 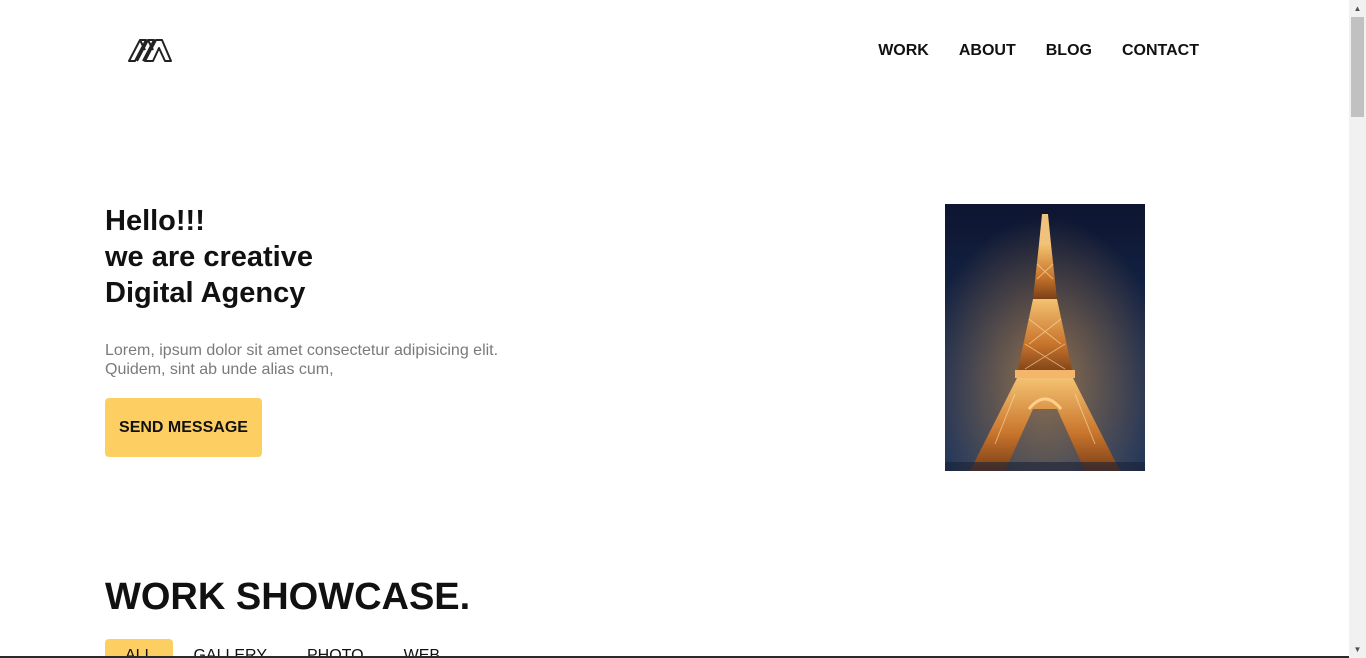 I want to click on eiffel-tower-illustration, so click(x=1045, y=337).